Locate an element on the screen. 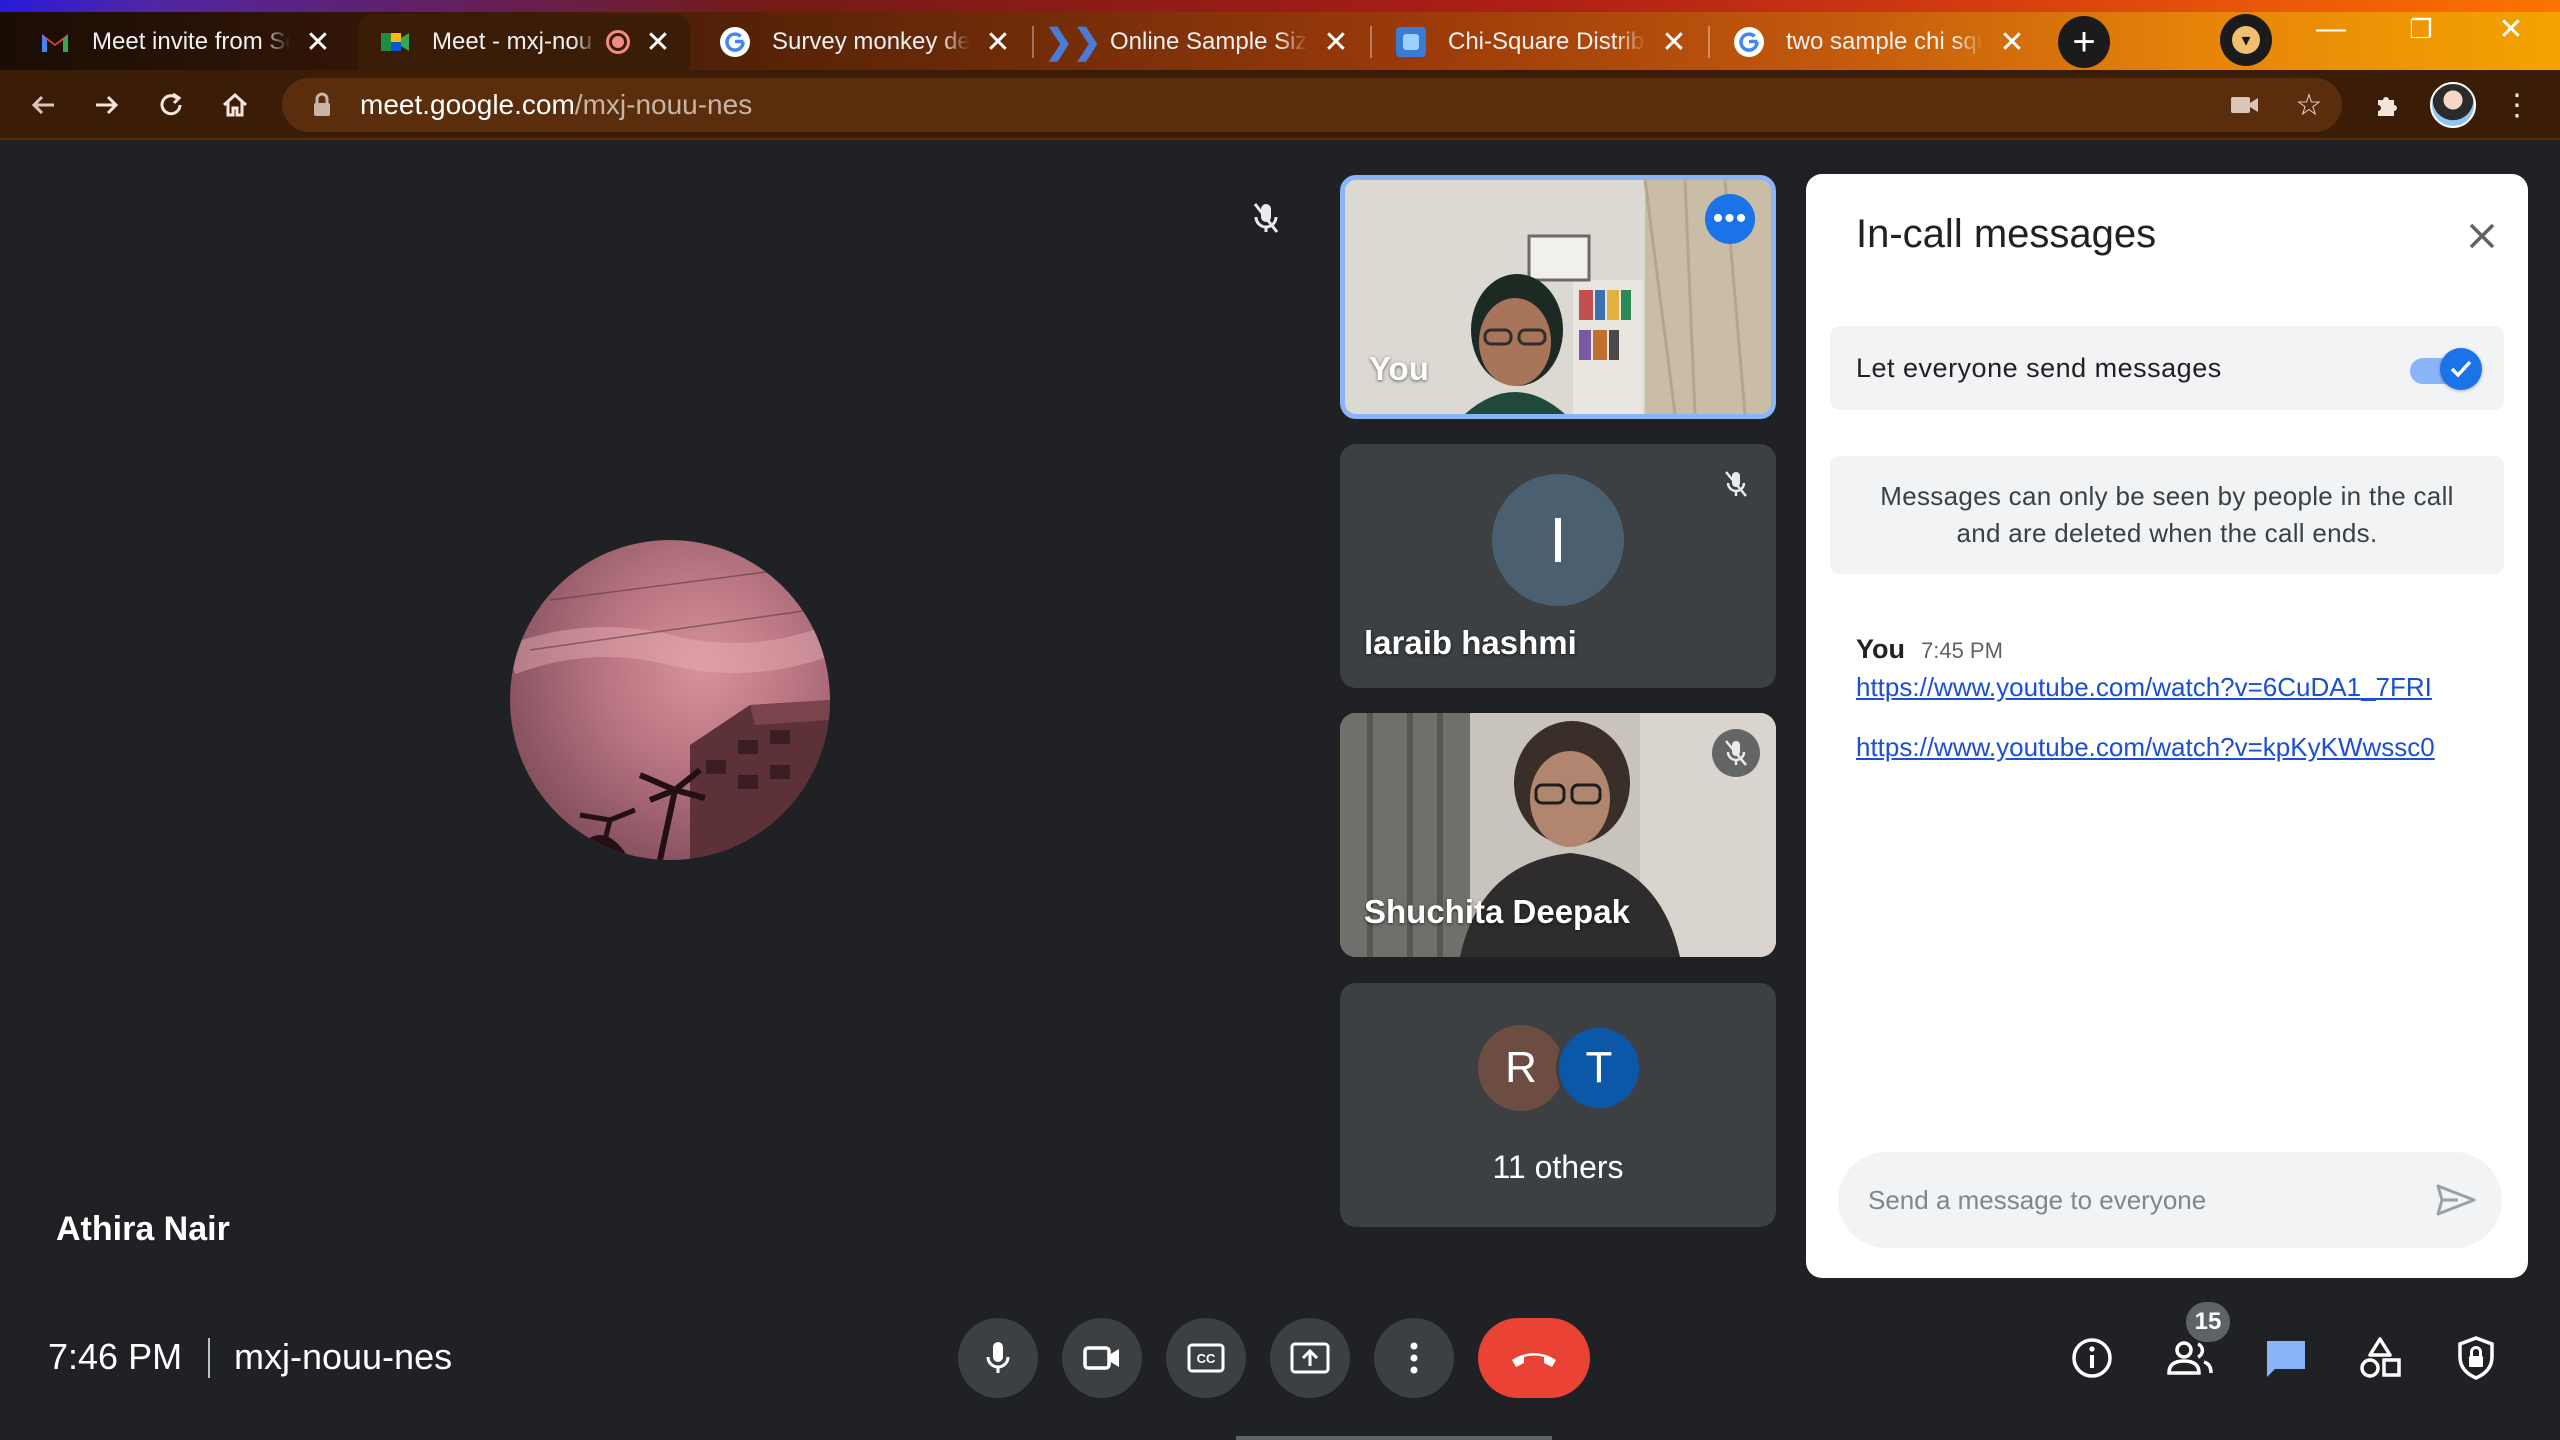 The height and width of the screenshot is (1440, 2560). meeting-details-button is located at coordinates (2092, 1358).